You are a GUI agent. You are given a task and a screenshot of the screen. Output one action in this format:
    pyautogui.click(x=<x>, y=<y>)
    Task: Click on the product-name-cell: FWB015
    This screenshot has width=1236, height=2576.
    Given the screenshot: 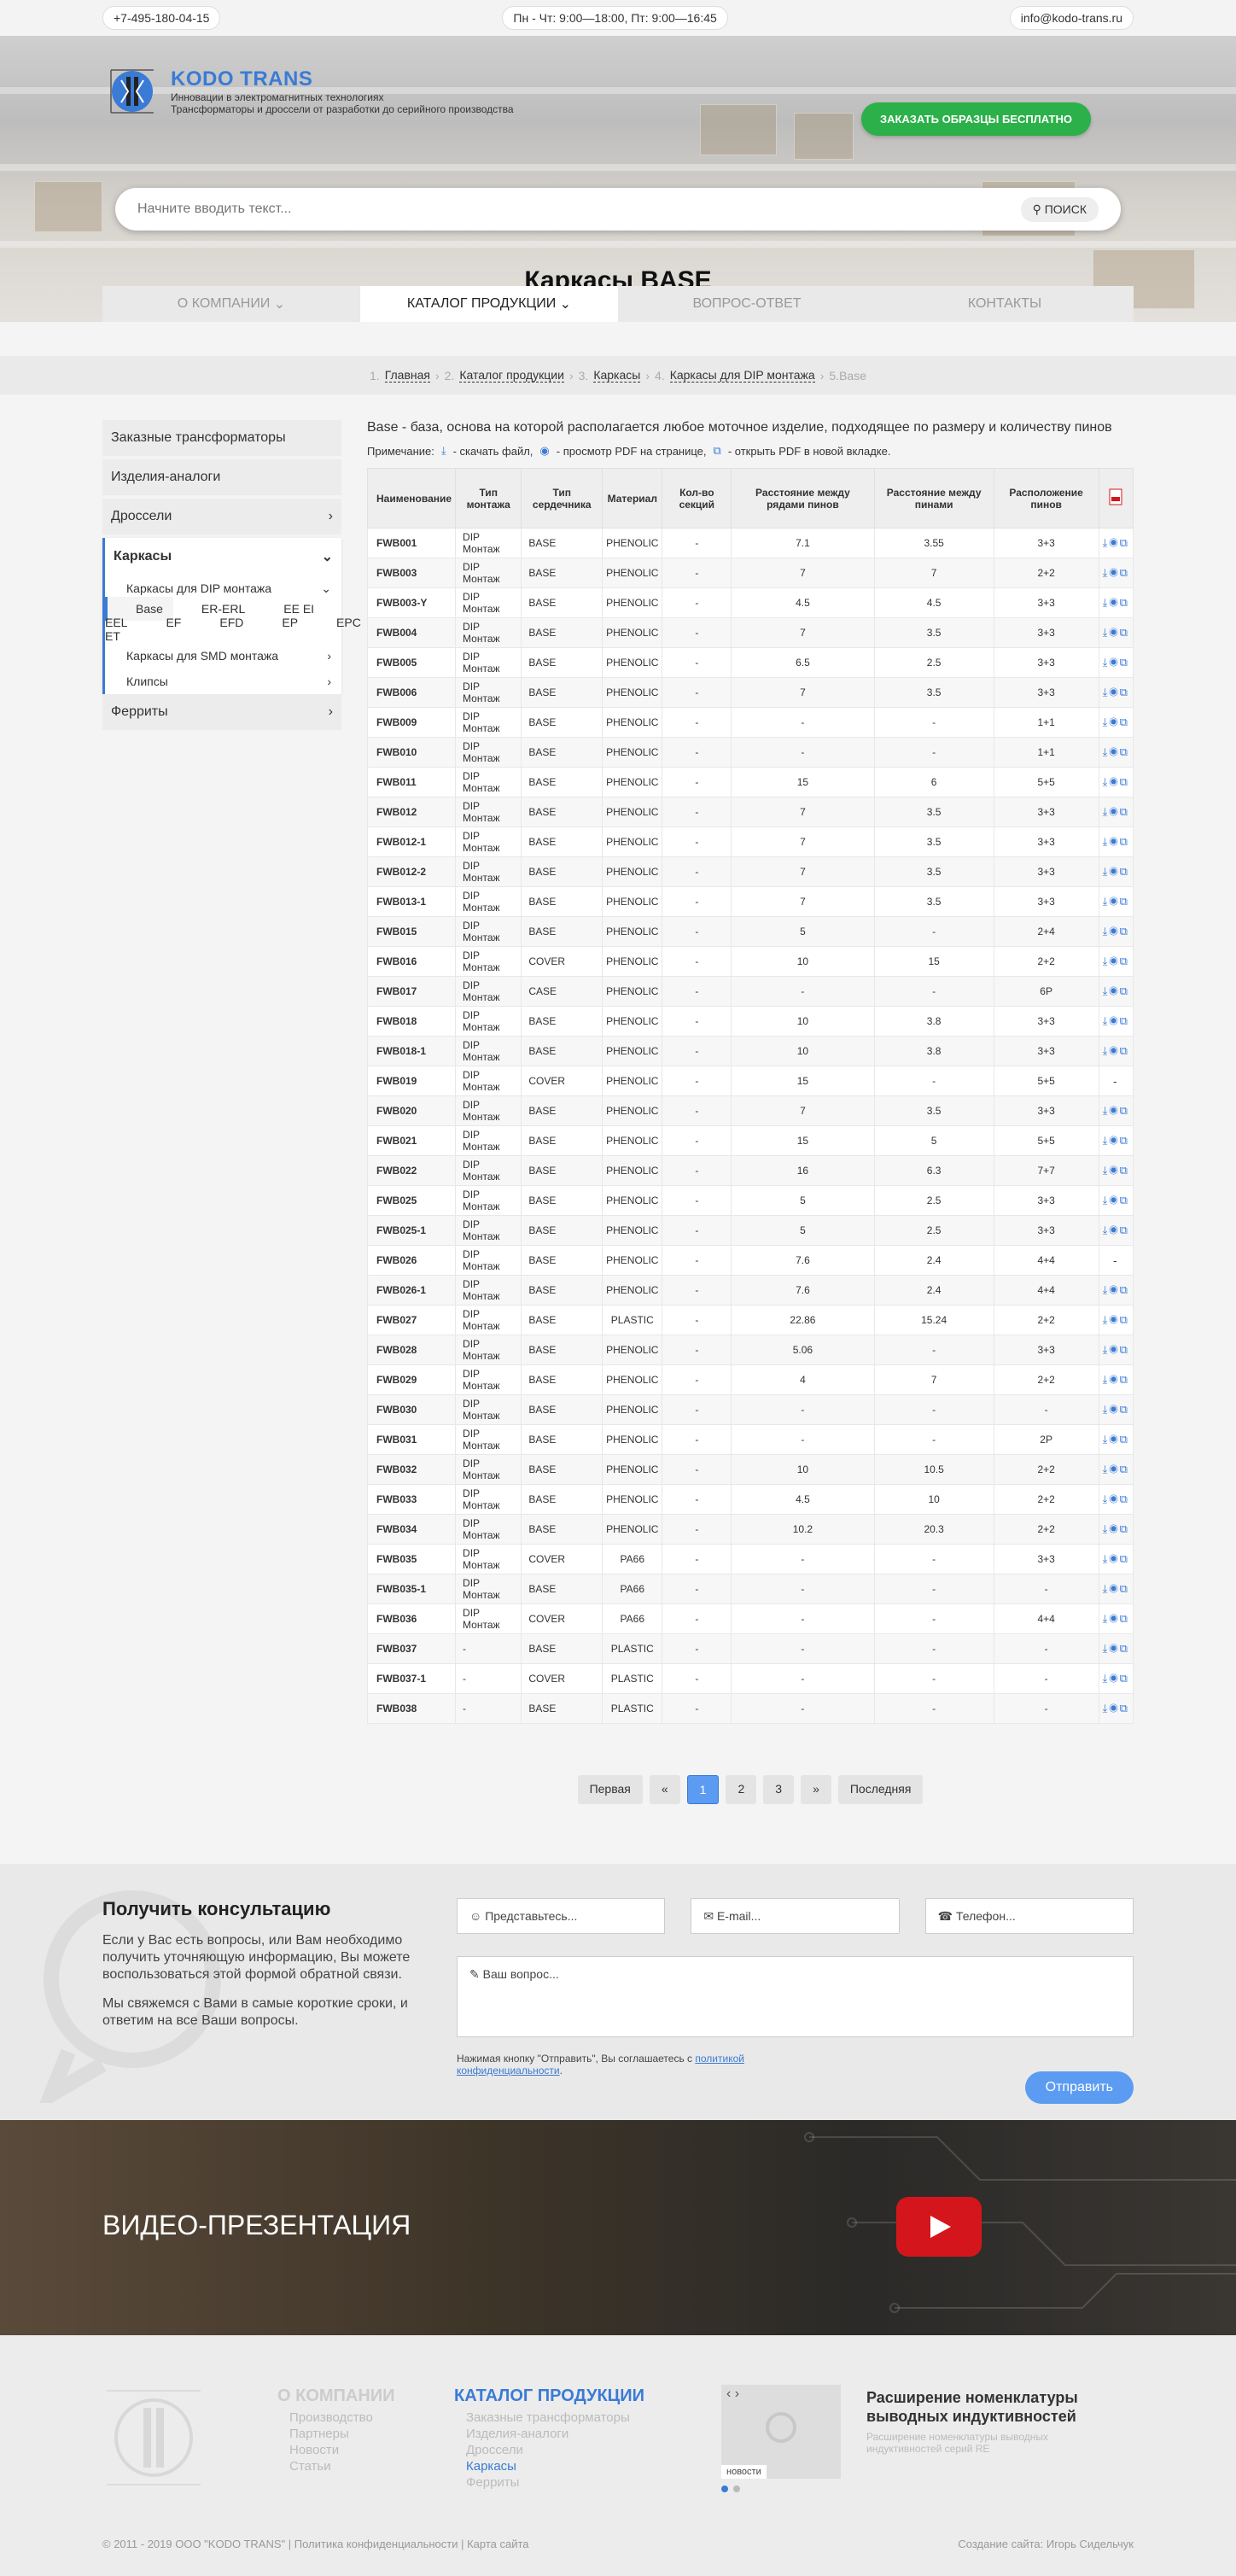 What is the action you would take?
    pyautogui.click(x=412, y=931)
    